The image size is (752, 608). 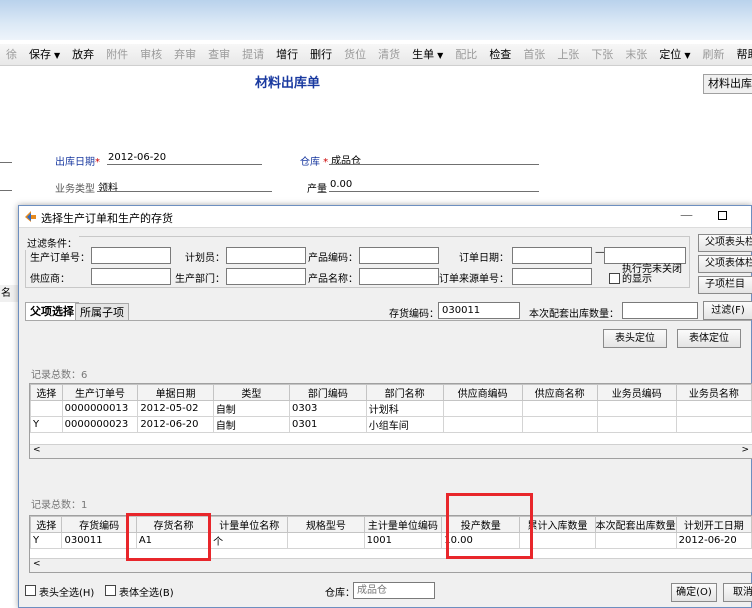 What do you see at coordinates (251, 392) in the screenshot?
I see `column-header: 类型` at bounding box center [251, 392].